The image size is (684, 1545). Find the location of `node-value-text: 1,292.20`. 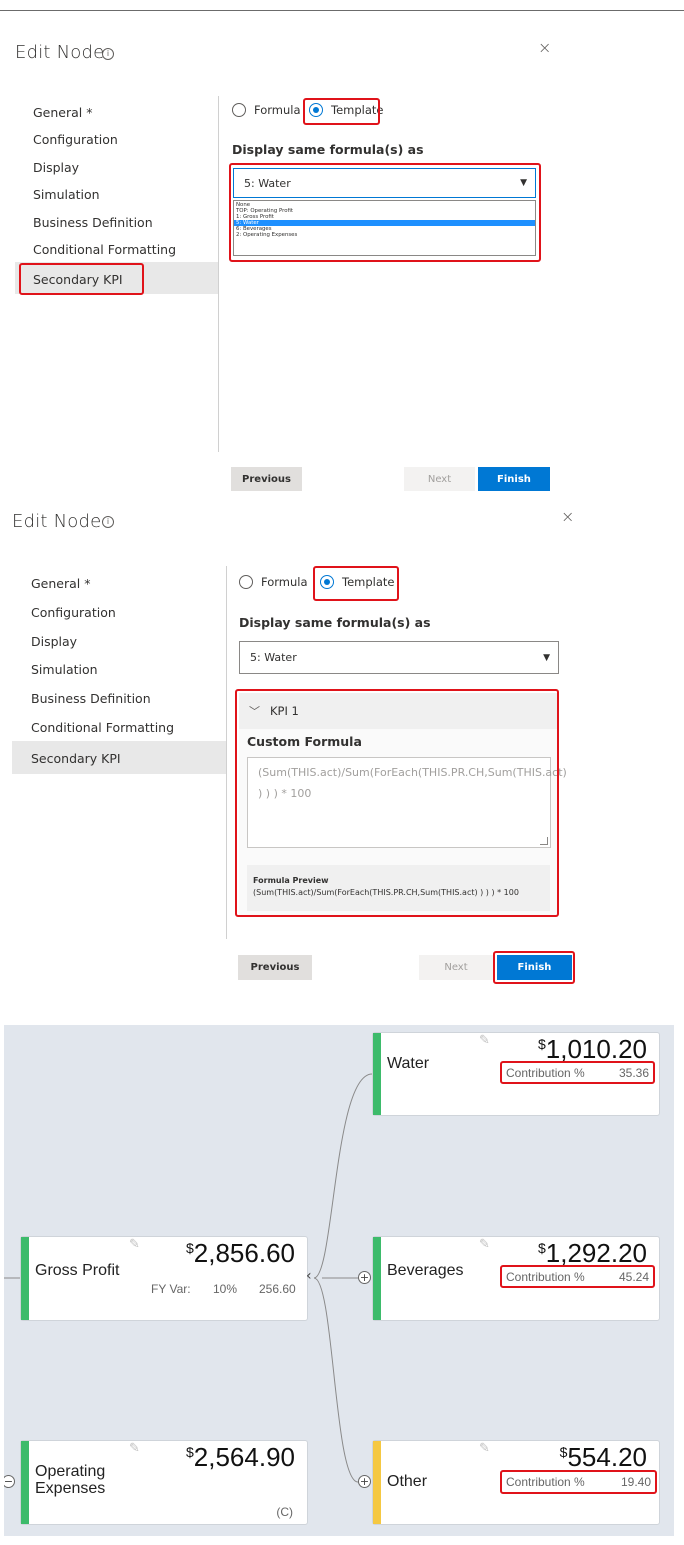

node-value-text: 1,292.20 is located at coordinates (596, 1253).